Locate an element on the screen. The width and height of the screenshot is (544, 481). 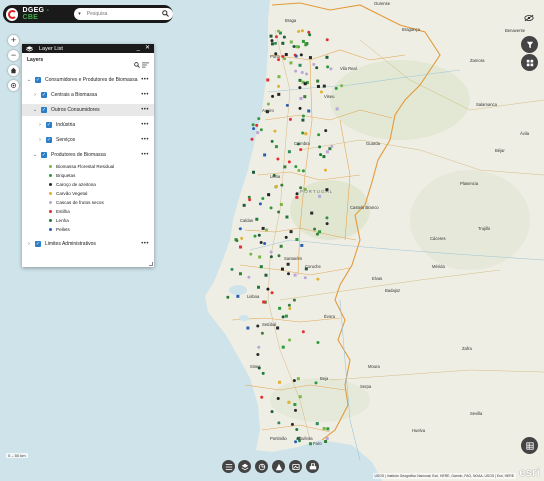
minimize-icon: _ is located at coordinates (138, 48).